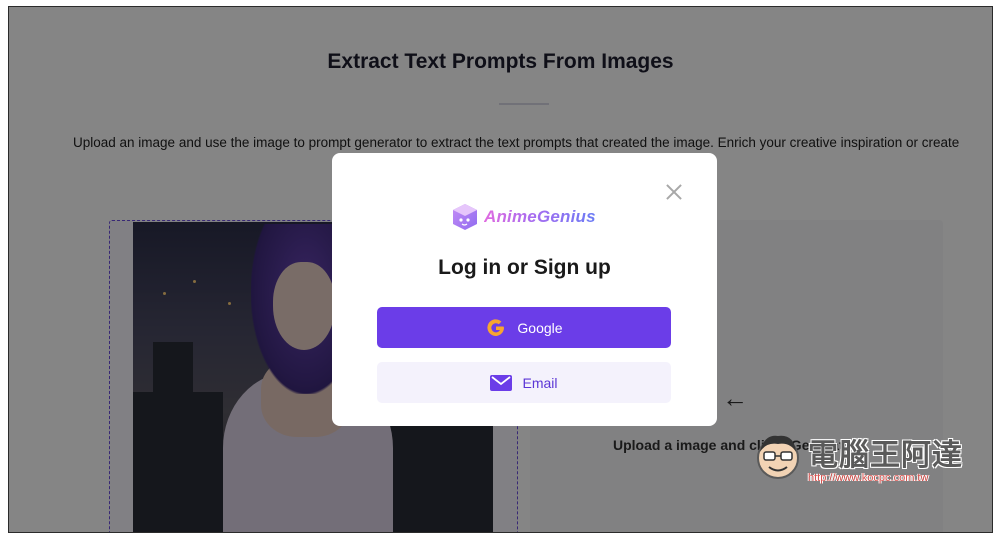  I want to click on brand: AnimeGenius, so click(523, 217).